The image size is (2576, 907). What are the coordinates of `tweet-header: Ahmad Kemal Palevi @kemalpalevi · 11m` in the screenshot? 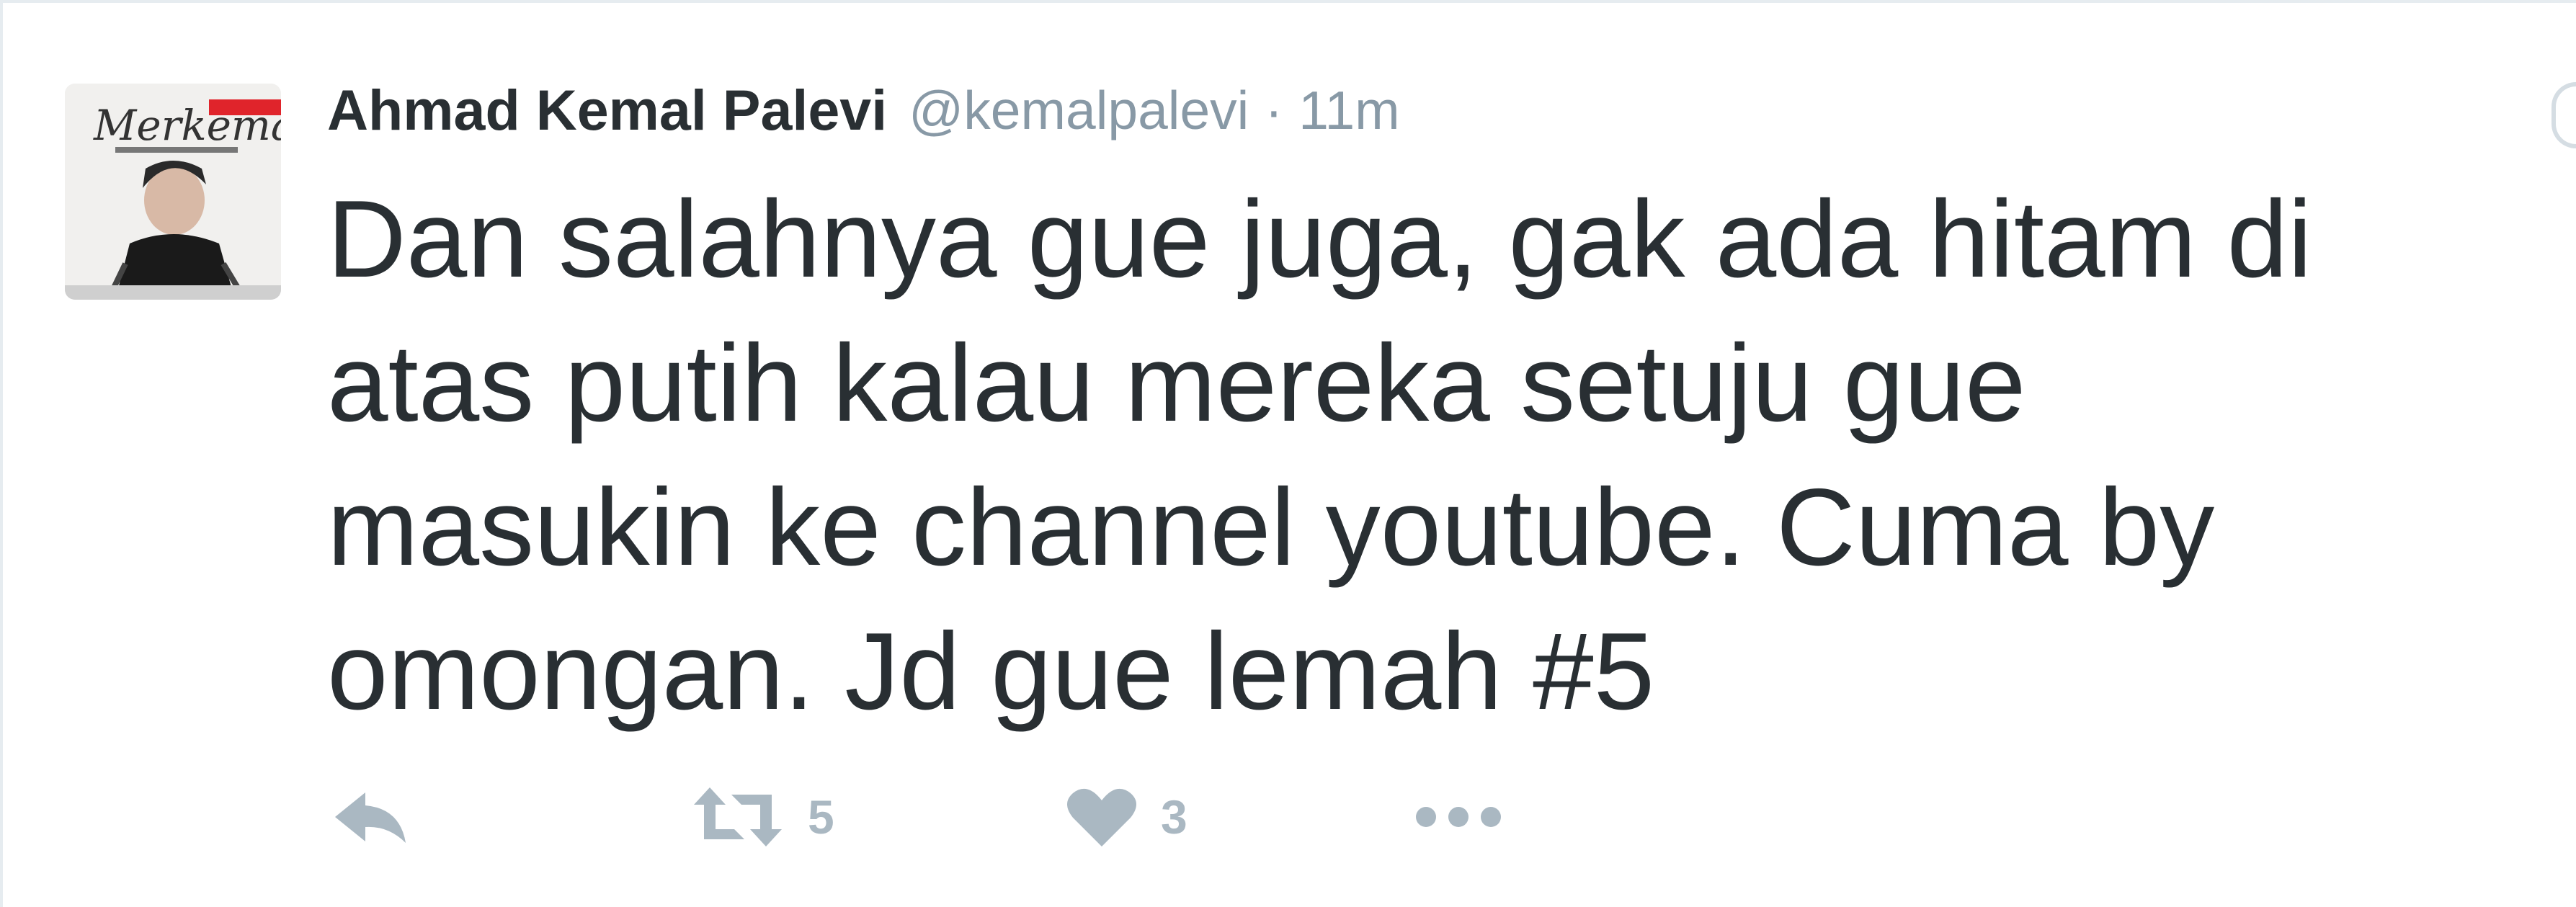 It's located at (863, 110).